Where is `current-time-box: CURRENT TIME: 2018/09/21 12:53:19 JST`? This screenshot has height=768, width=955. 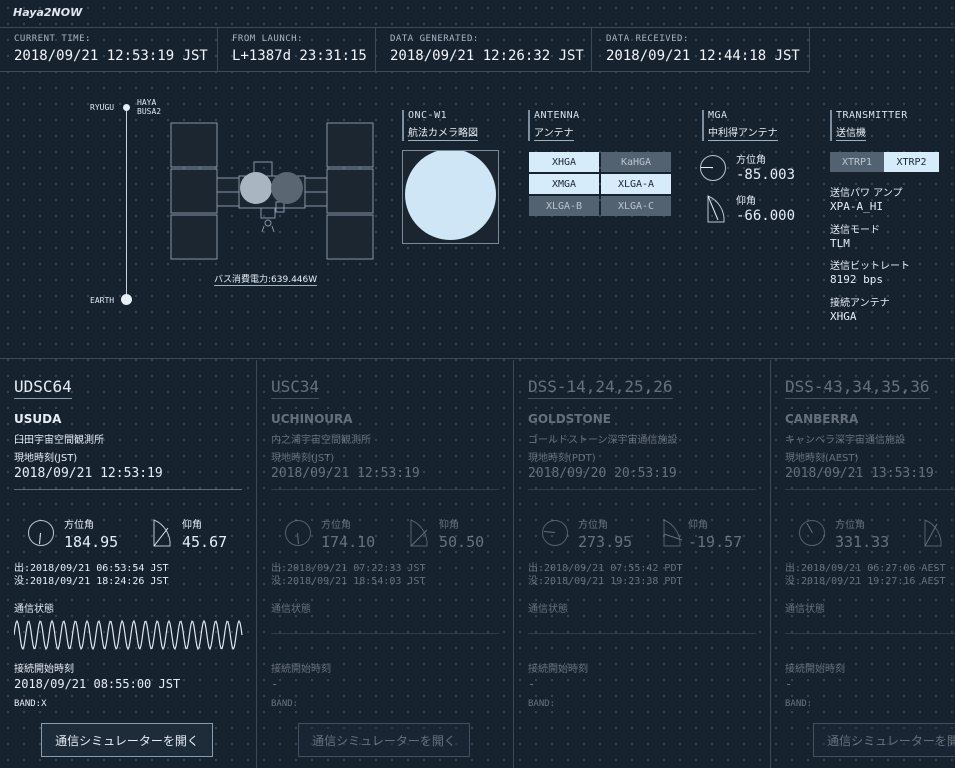
current-time-box: CURRENT TIME: 2018/09/21 12:53:19 JST is located at coordinates (109, 50).